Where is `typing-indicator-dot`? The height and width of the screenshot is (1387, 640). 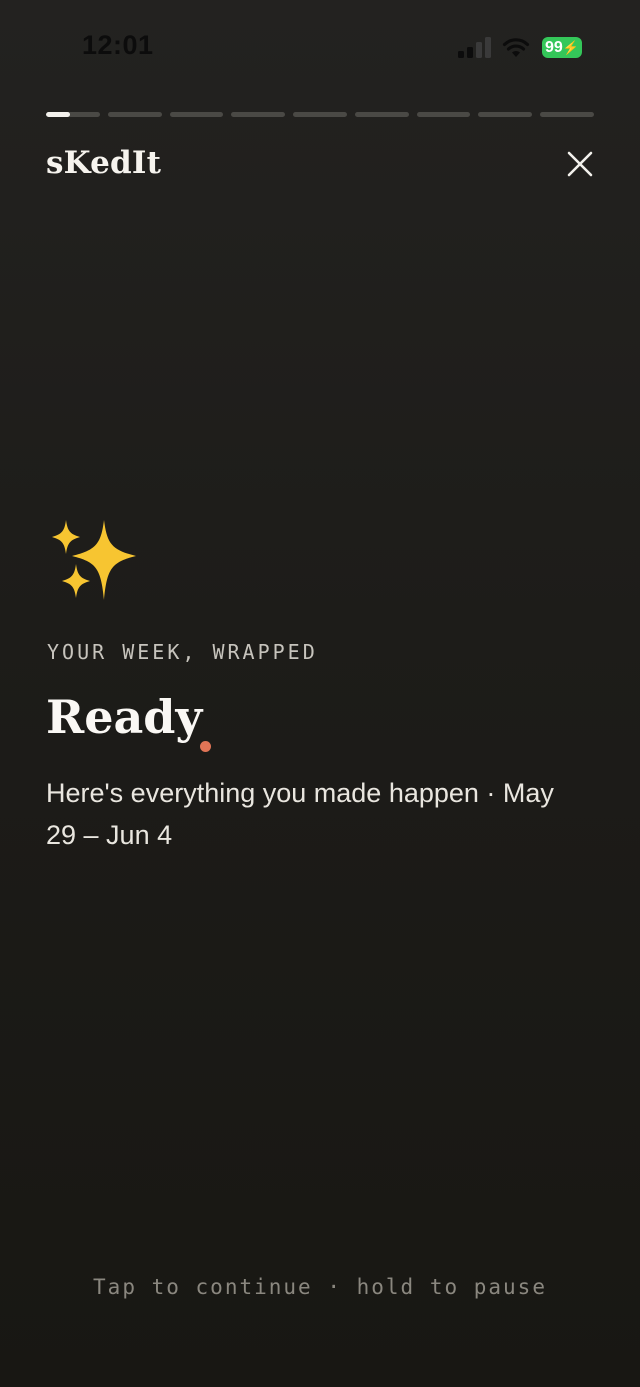 typing-indicator-dot is located at coordinates (205, 746).